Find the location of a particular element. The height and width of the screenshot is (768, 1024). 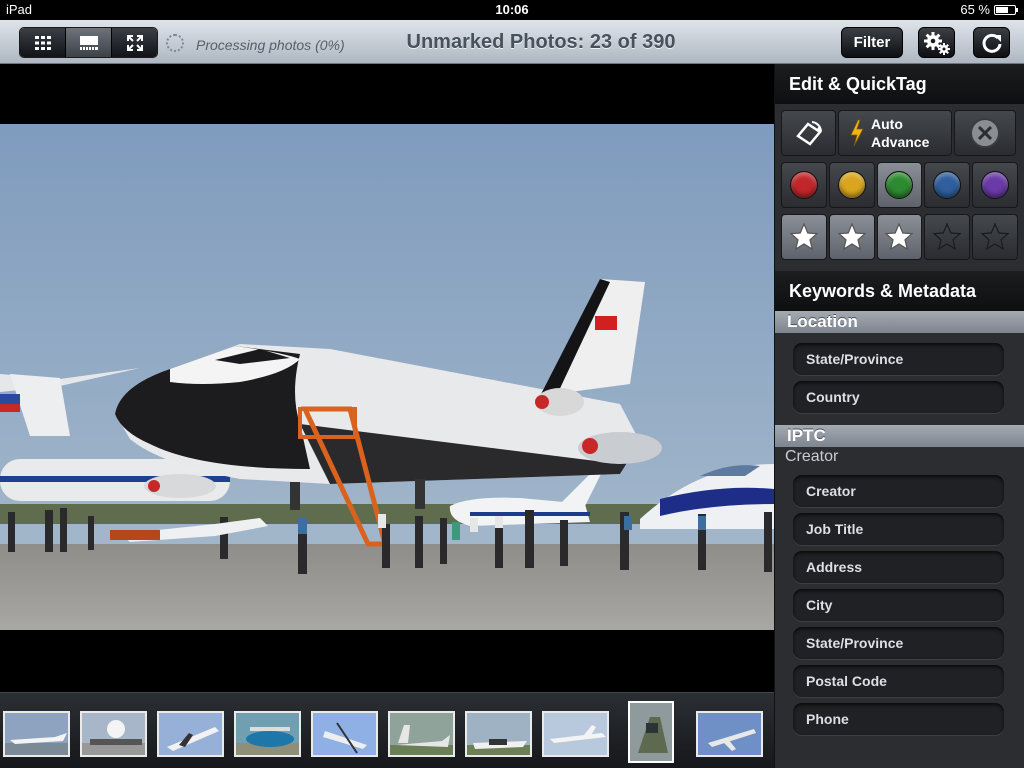

rotate-button is located at coordinates (808, 133).